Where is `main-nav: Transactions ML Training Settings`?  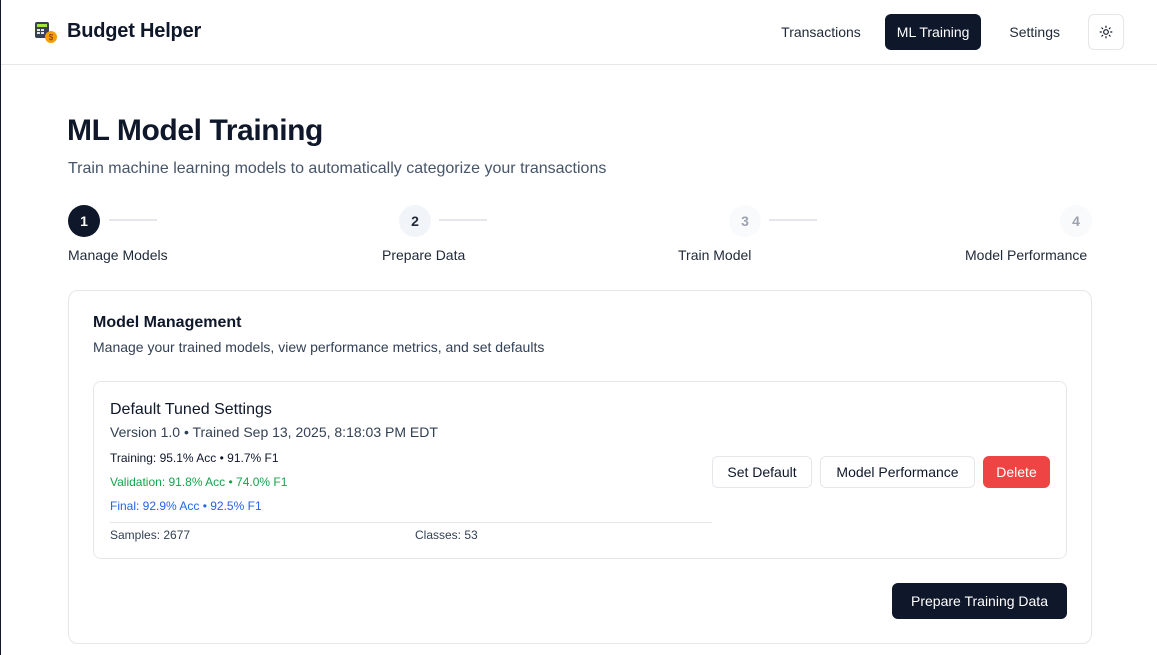
main-nav: Transactions ML Training Settings is located at coordinates (944, 32).